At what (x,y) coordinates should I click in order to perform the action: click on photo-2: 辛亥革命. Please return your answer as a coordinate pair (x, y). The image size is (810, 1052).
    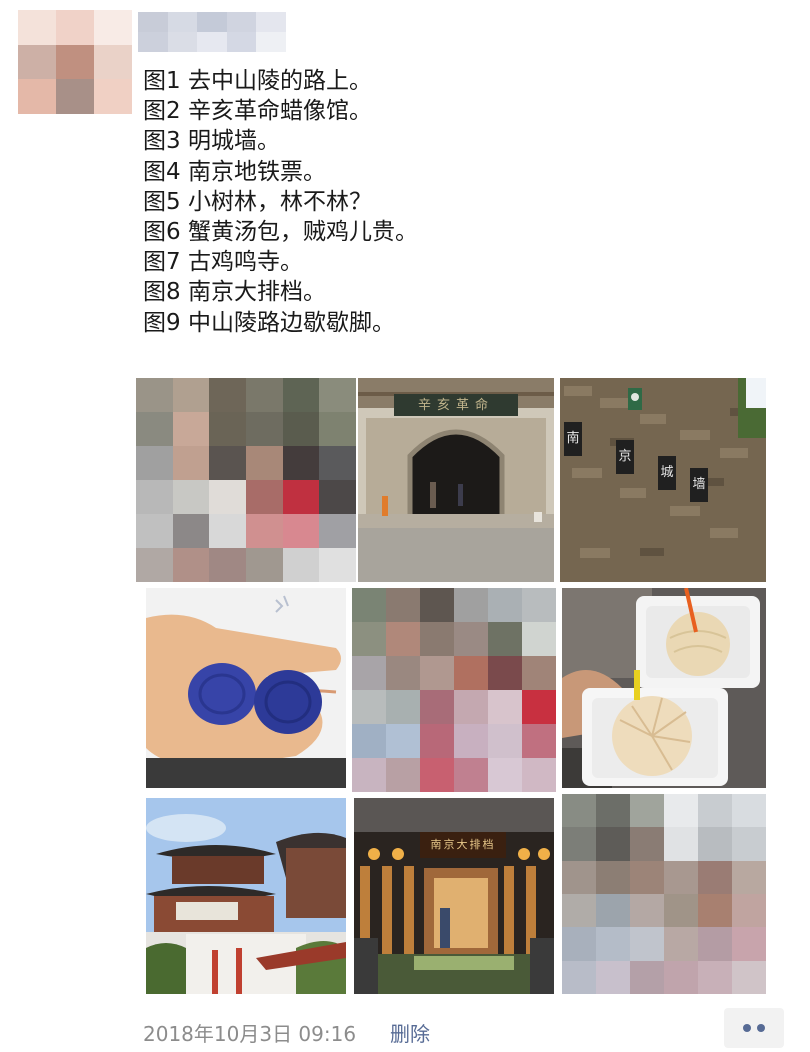
    Looking at the image, I should click on (456, 480).